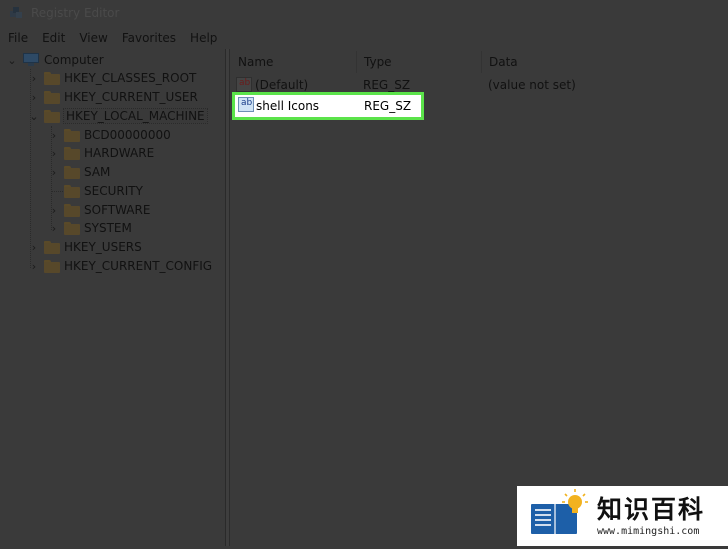 Image resolution: width=728 pixels, height=549 pixels. I want to click on window-title: Registry Editor, so click(75, 13).